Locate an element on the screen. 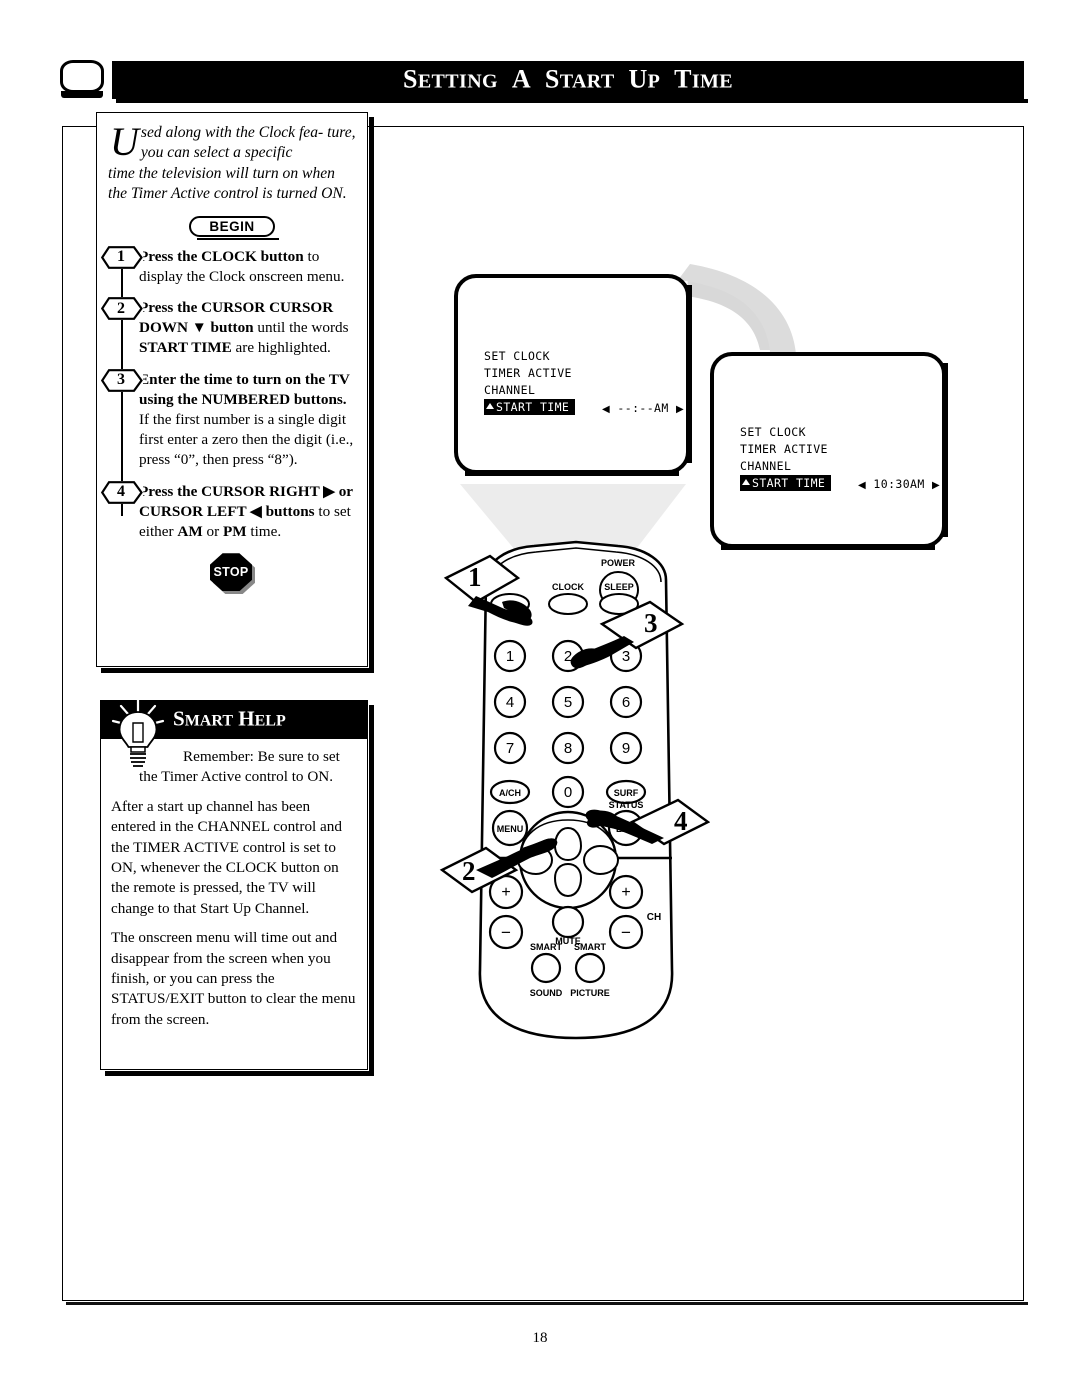  step-4-rest3: time. is located at coordinates (264, 532).